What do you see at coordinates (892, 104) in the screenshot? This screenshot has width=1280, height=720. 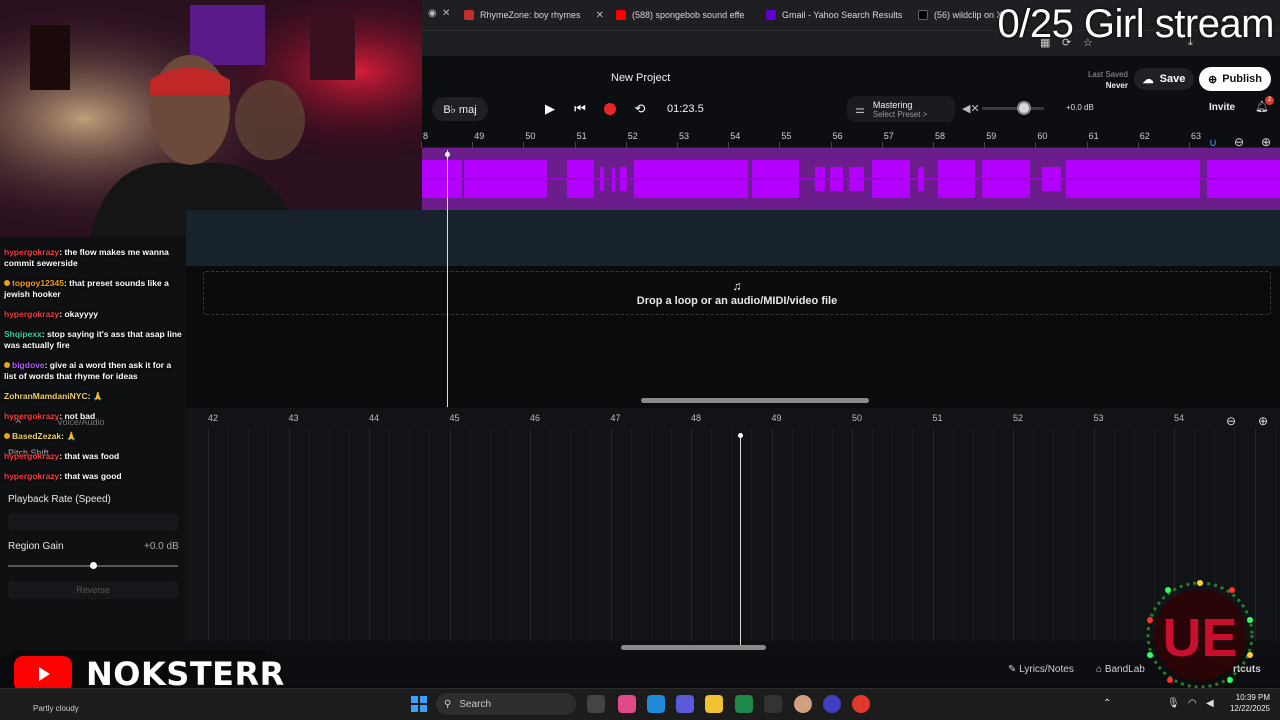 I see `mastering-label: Mastering` at bounding box center [892, 104].